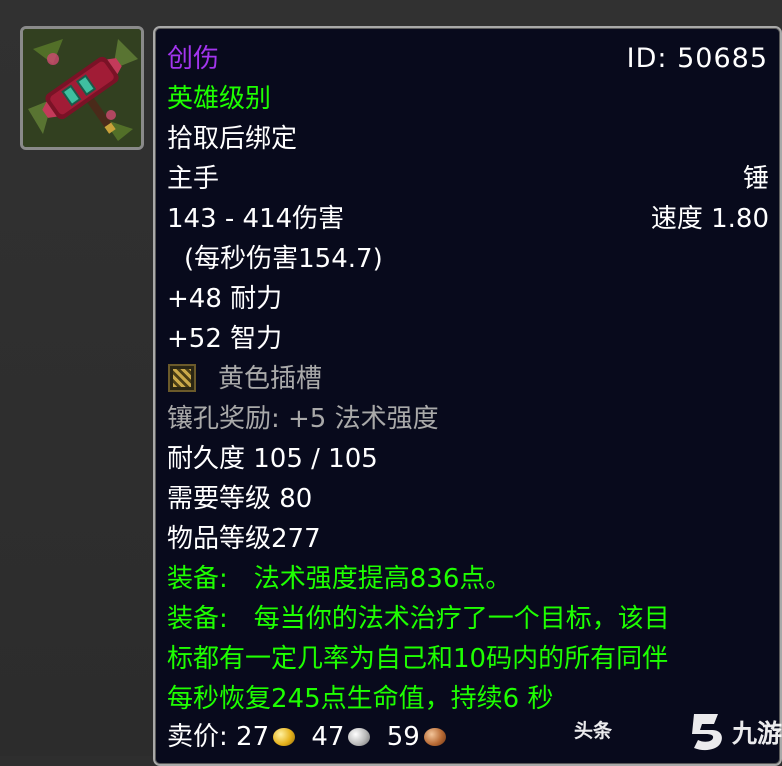 This screenshot has height=766, width=782. I want to click on item-id: ID: 50685, so click(697, 58).